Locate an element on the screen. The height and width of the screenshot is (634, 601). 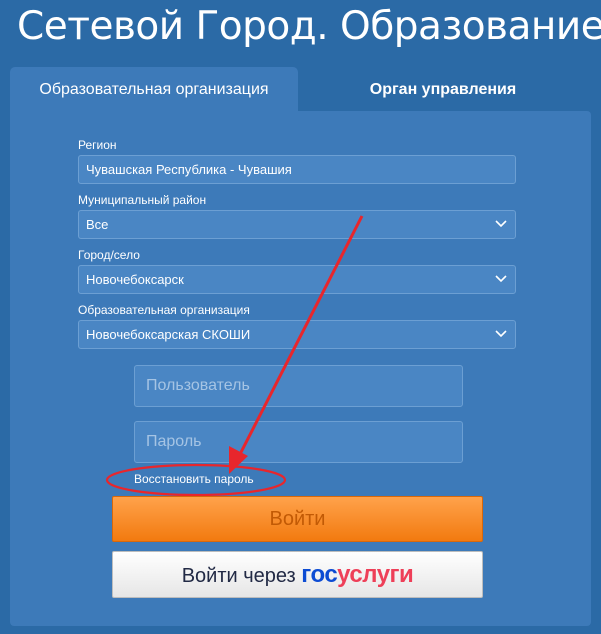
gosuslugi-logo-part1: гос is located at coordinates (319, 574).